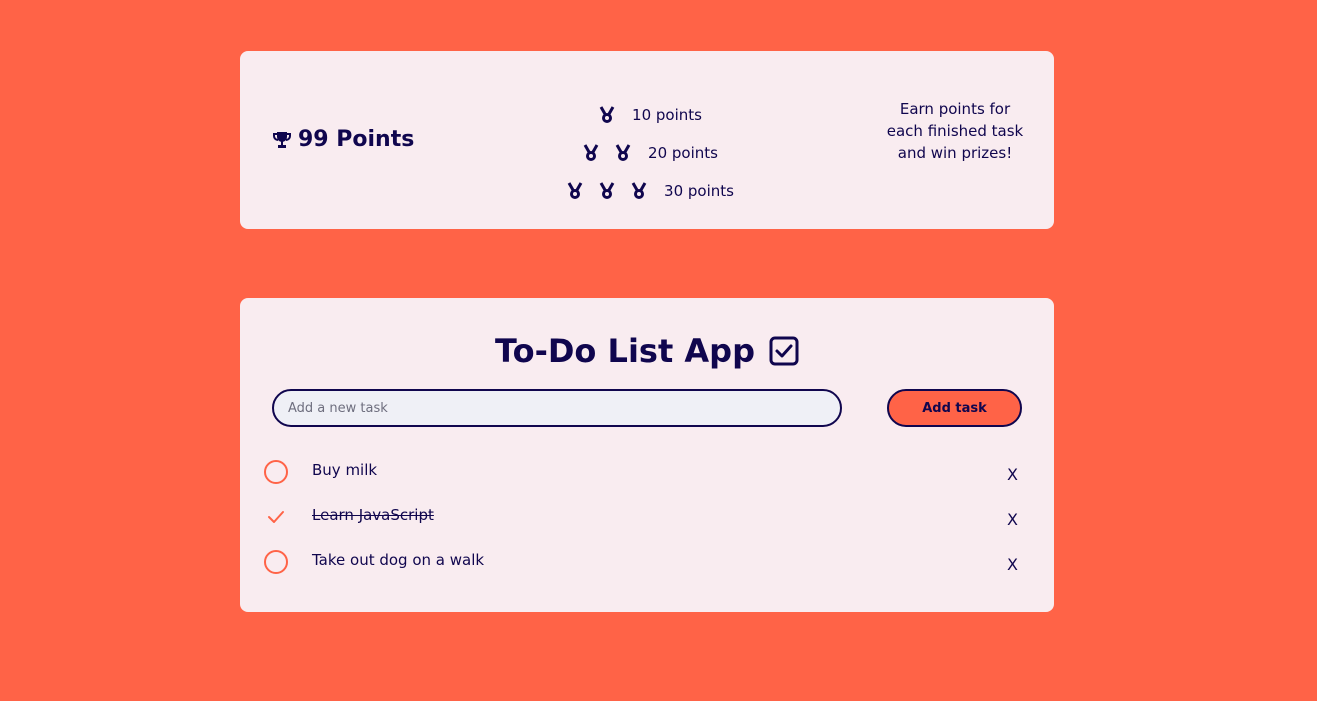 The width and height of the screenshot is (1317, 701). I want to click on new-task-input, so click(557, 408).